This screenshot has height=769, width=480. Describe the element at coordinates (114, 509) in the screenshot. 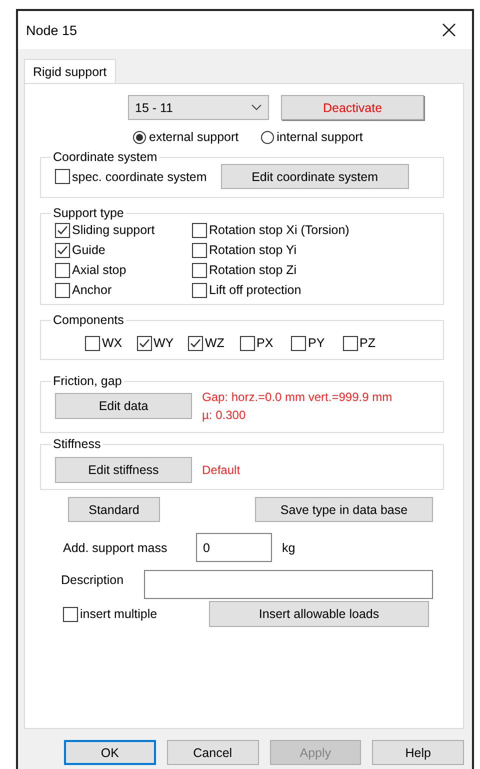

I see `standard-button: Standard` at that location.